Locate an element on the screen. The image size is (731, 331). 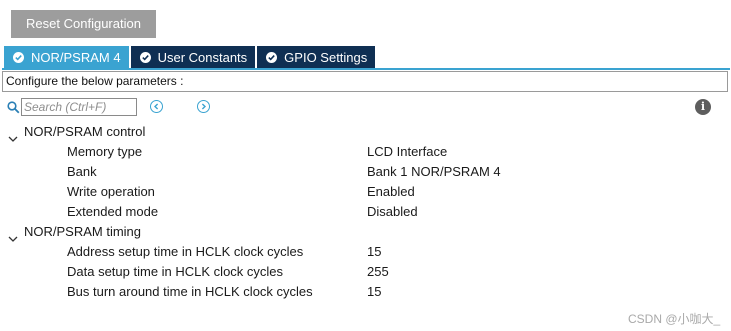
group-title: NOR/PSRAM timing is located at coordinates (83, 231).